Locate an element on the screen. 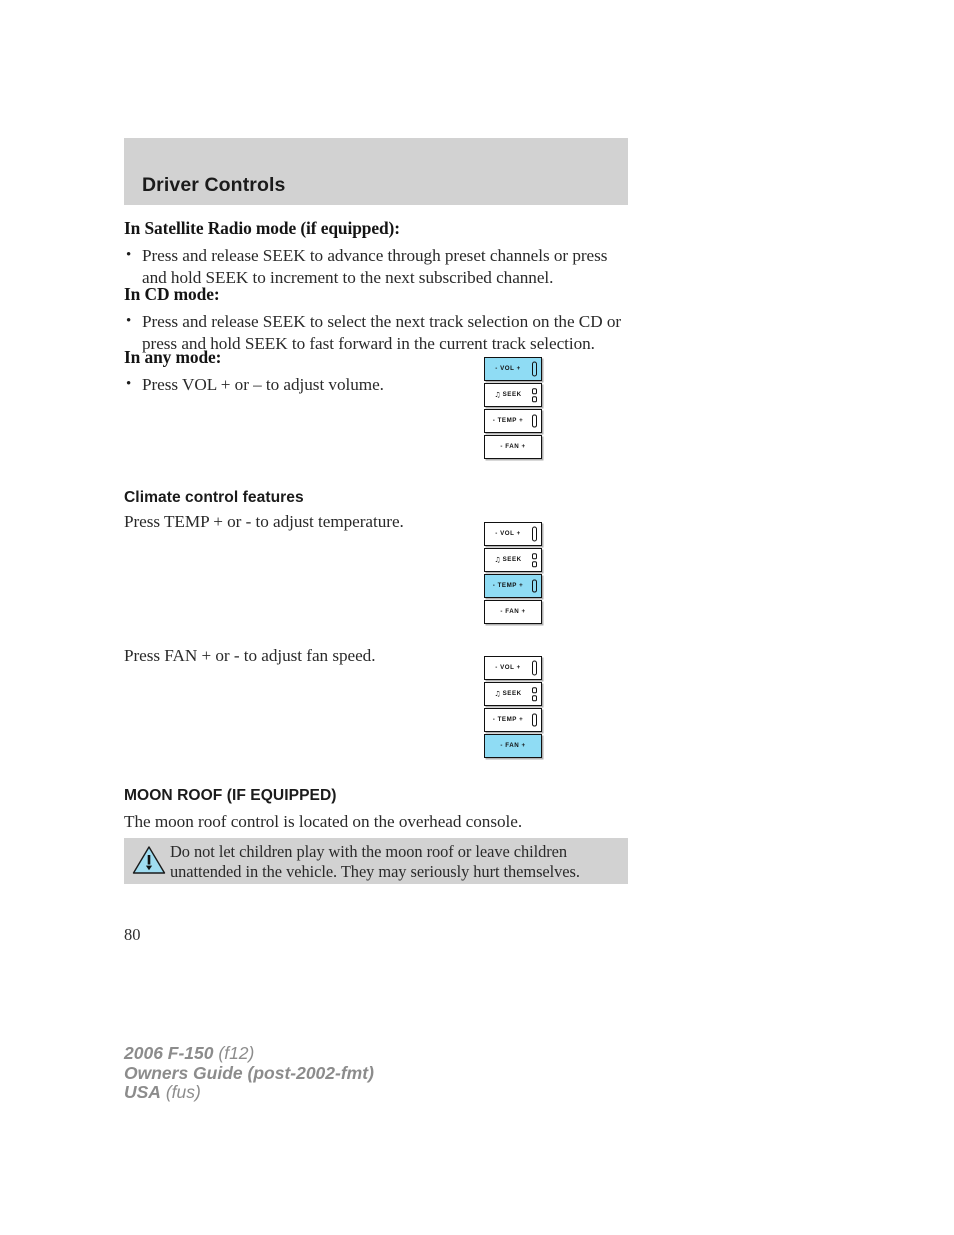 This screenshot has height=1235, width=954. footer-line-3: USA (fus) is located at coordinates (249, 1092).